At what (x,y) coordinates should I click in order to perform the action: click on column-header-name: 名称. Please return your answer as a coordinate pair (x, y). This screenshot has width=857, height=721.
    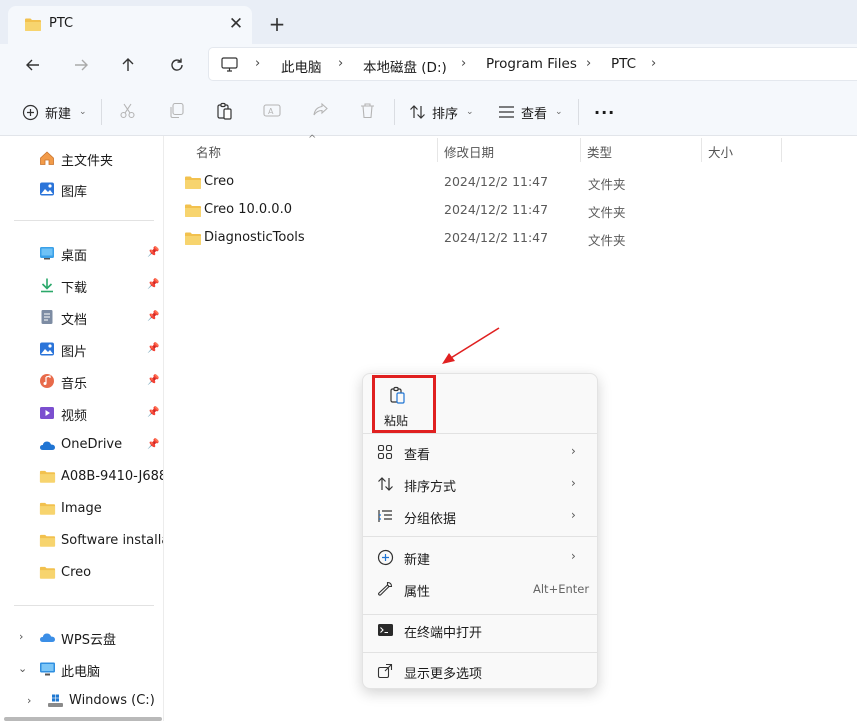
    Looking at the image, I should click on (208, 151).